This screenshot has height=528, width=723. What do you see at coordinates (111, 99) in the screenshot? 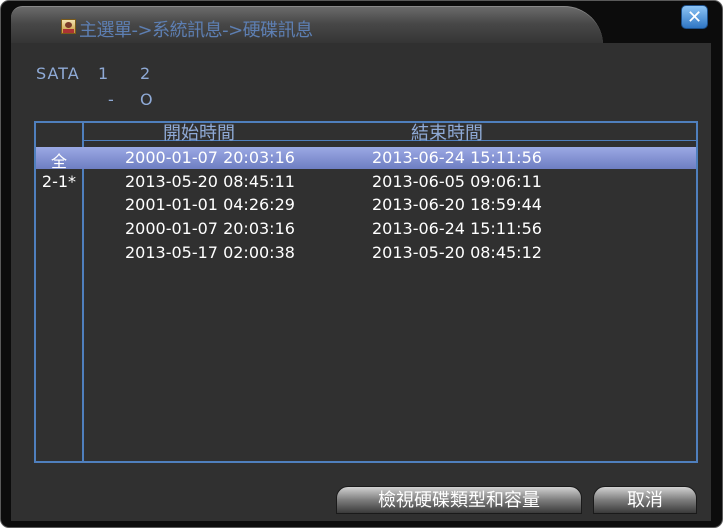
I see `sata-port-1-status: -` at bounding box center [111, 99].